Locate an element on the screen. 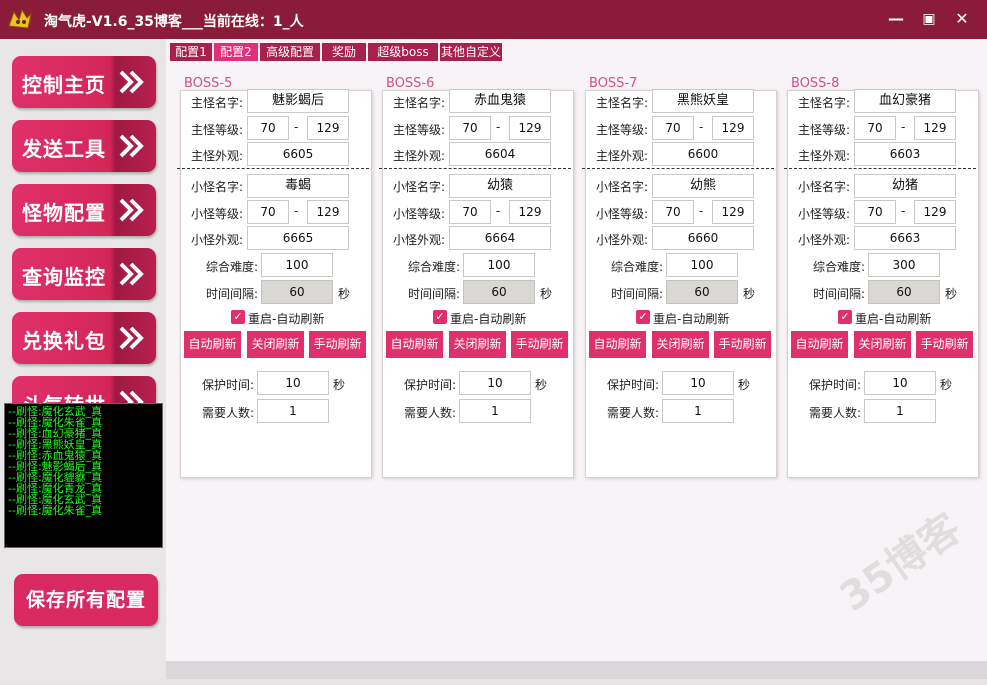 This screenshot has height=685, width=987. main-look-input: 6603 is located at coordinates (905, 154).